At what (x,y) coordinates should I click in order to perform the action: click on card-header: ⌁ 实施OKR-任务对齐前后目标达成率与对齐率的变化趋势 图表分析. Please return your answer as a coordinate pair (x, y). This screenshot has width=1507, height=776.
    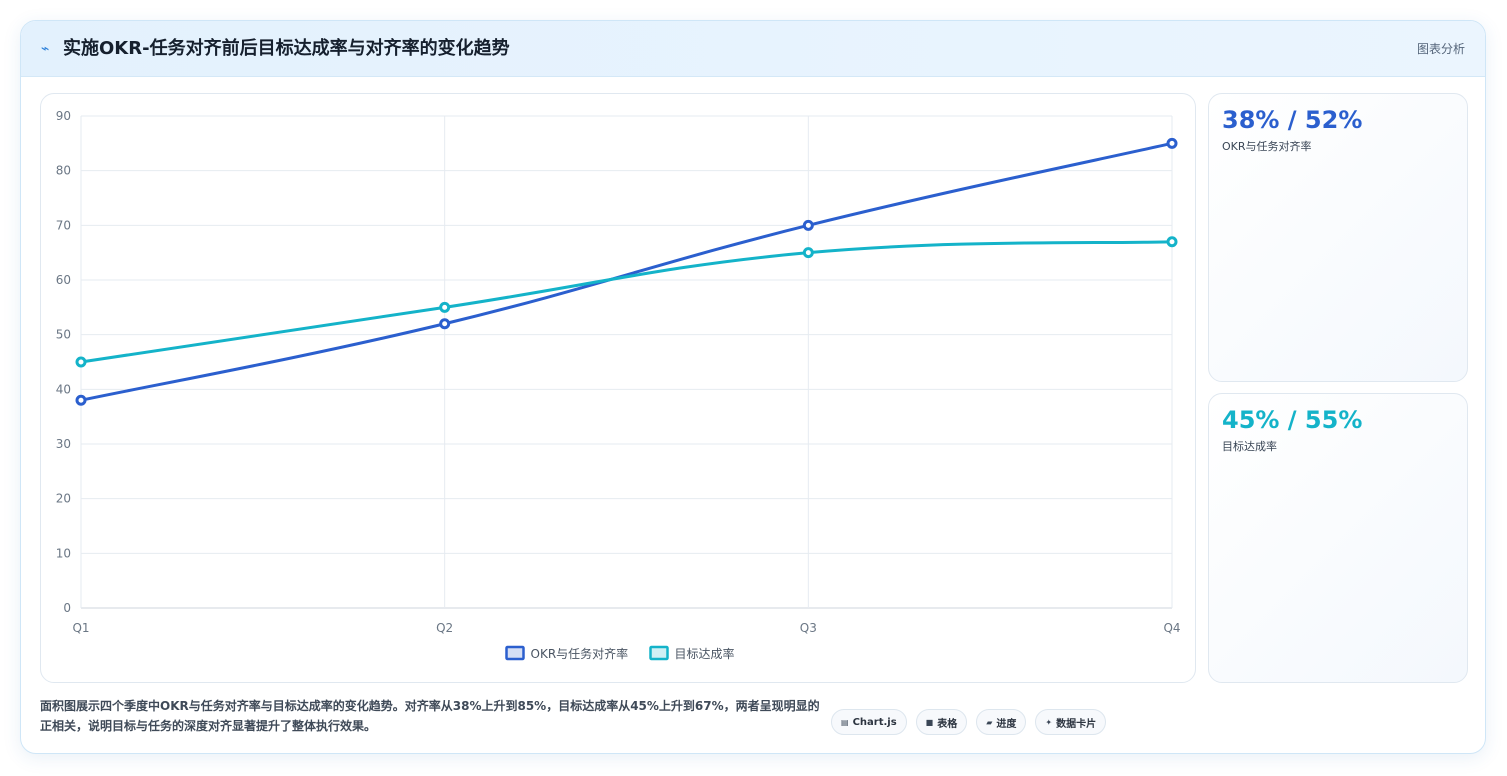
    Looking at the image, I should click on (753, 49).